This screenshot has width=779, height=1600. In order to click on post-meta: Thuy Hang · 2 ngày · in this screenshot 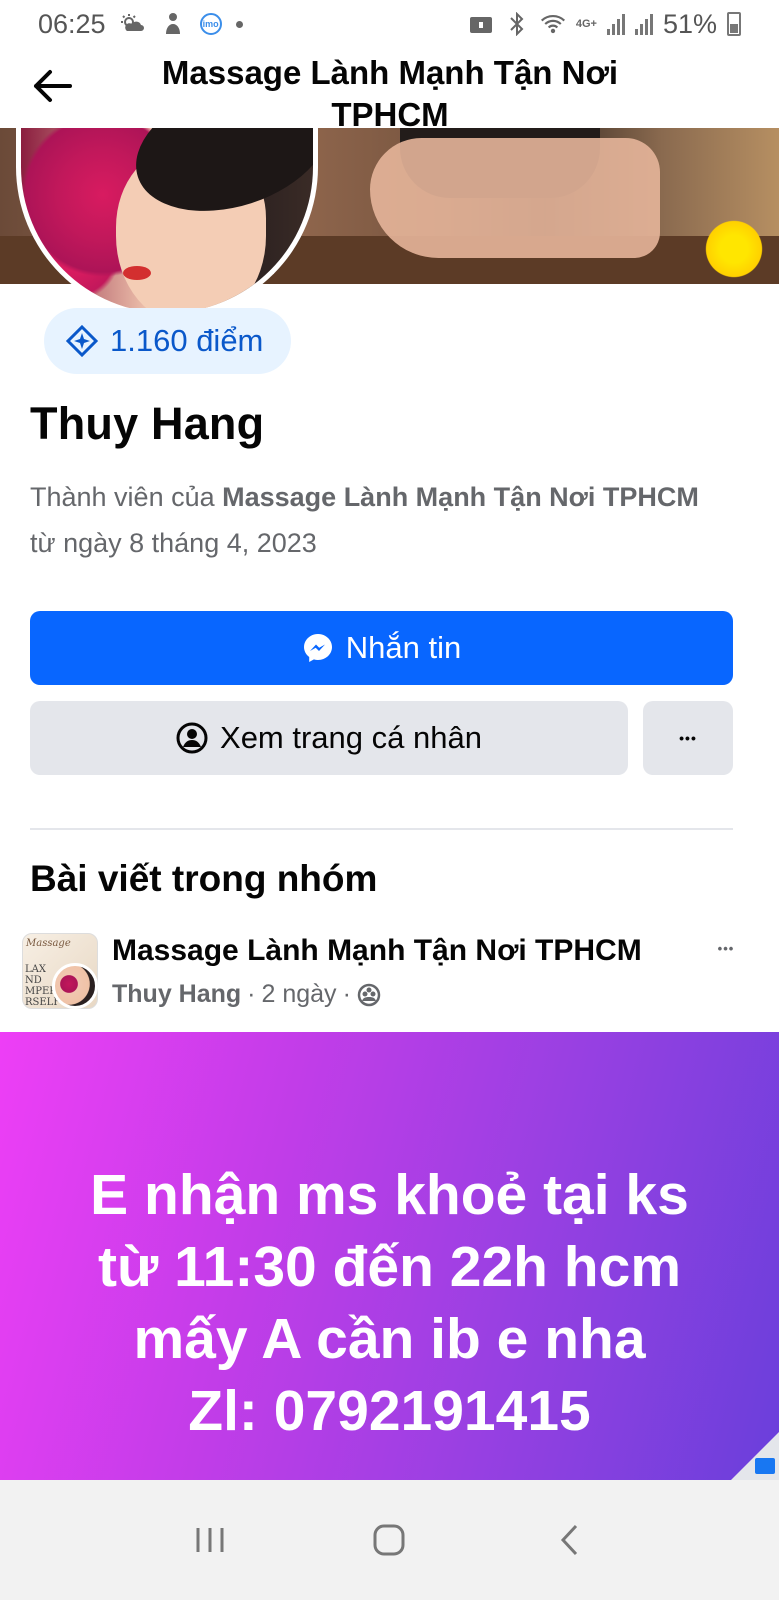, I will do `click(246, 994)`.